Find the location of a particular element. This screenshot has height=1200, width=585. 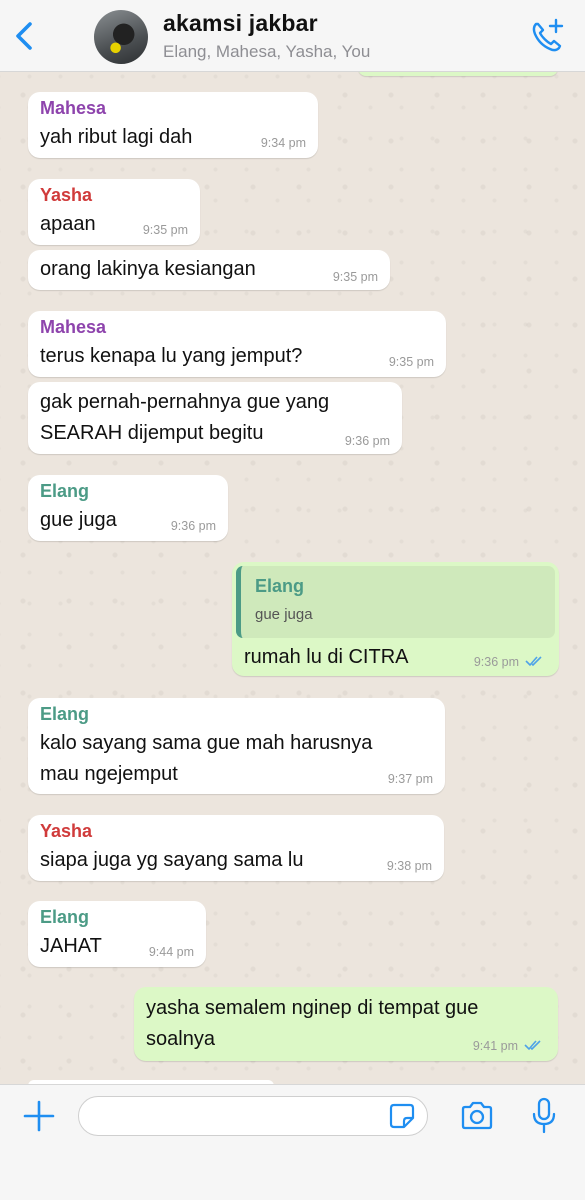

reply-quote: Elang gue juga is located at coordinates (395, 602).